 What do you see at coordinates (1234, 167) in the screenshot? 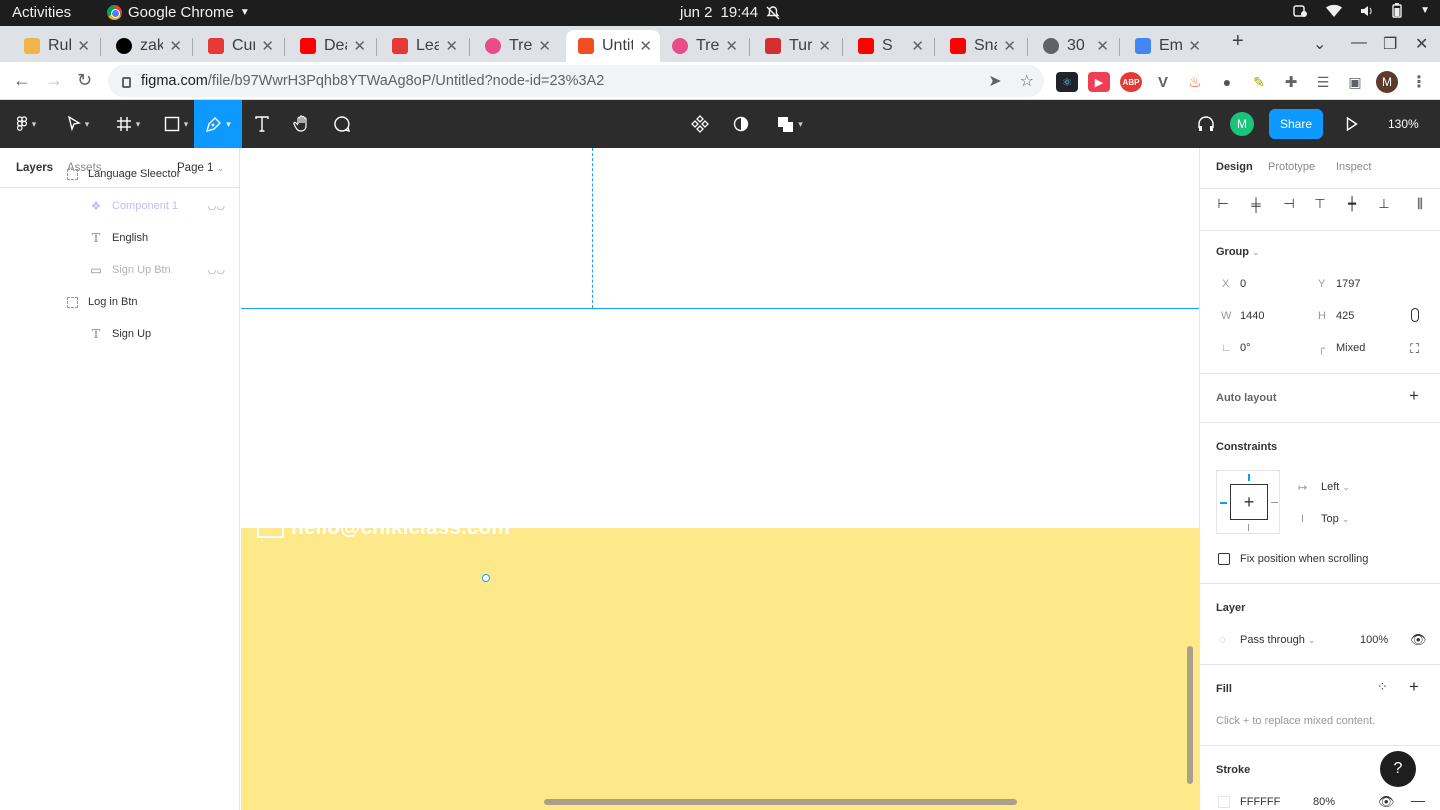
I see `tab-design: Design` at bounding box center [1234, 167].